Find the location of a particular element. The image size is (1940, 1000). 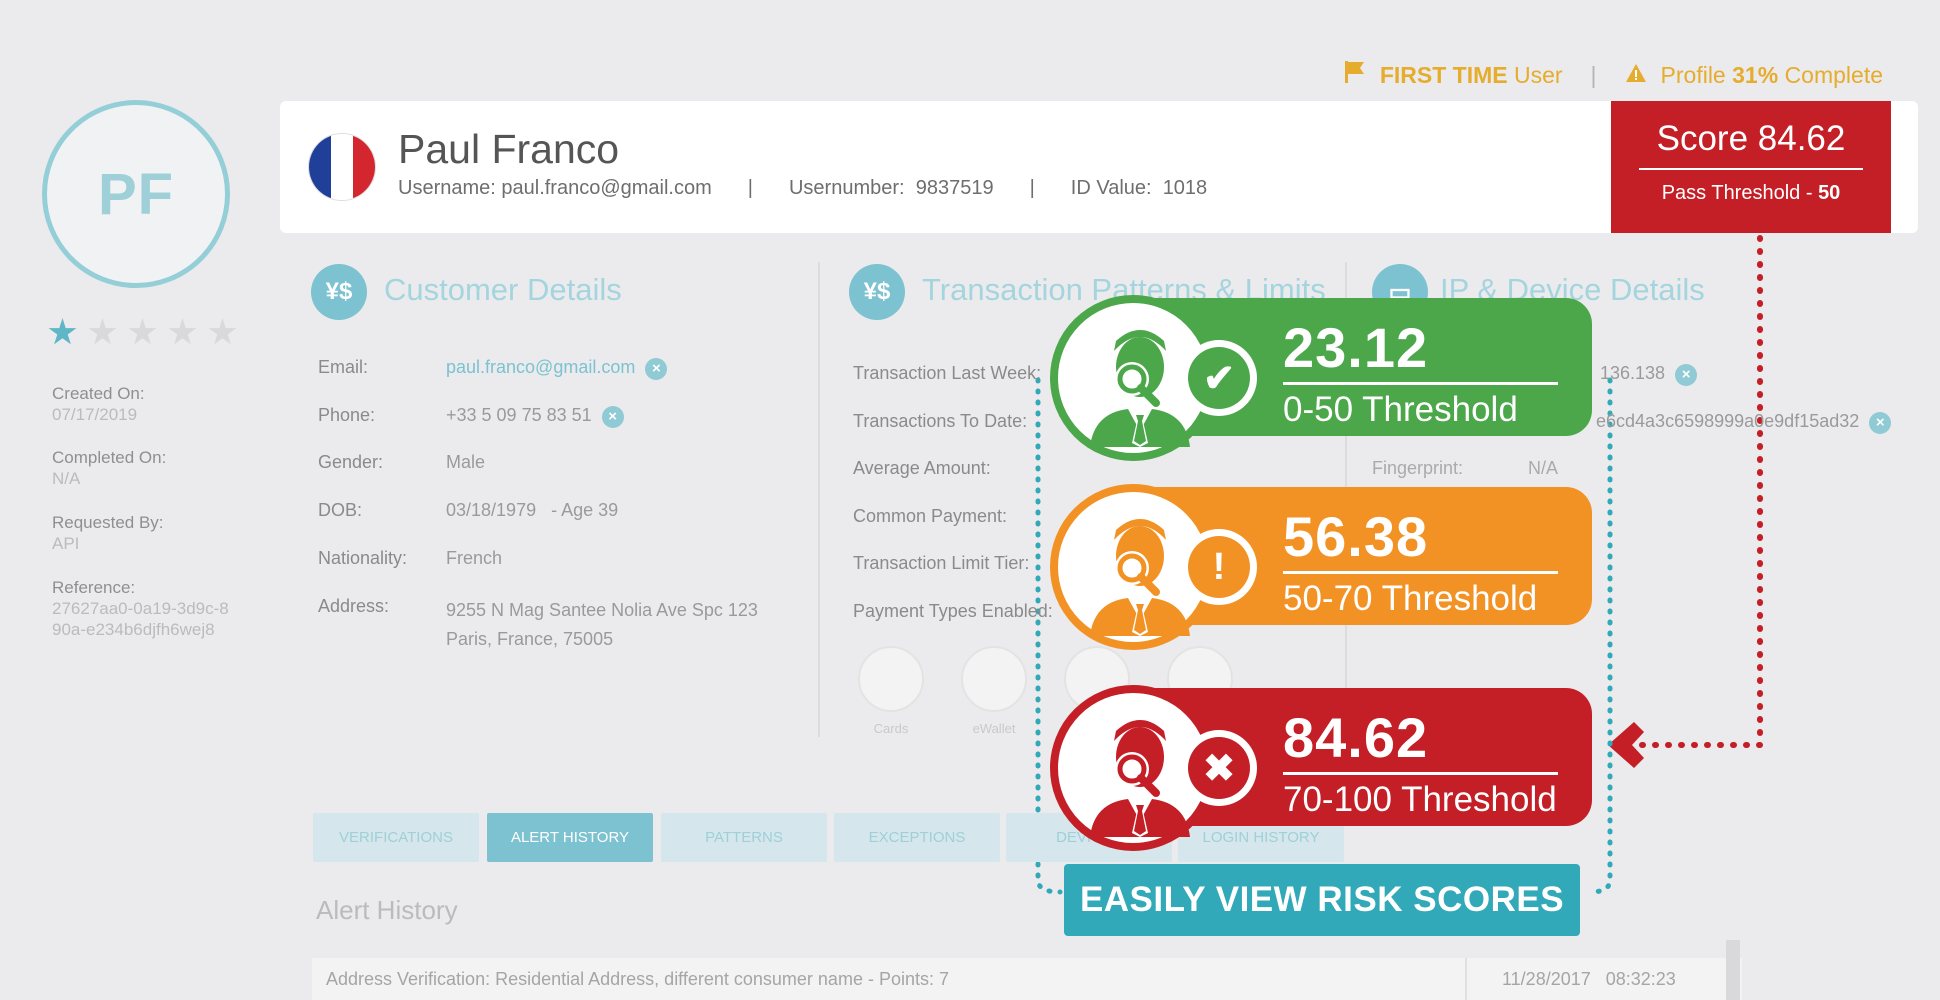

gender-value: Male is located at coordinates (466, 462).